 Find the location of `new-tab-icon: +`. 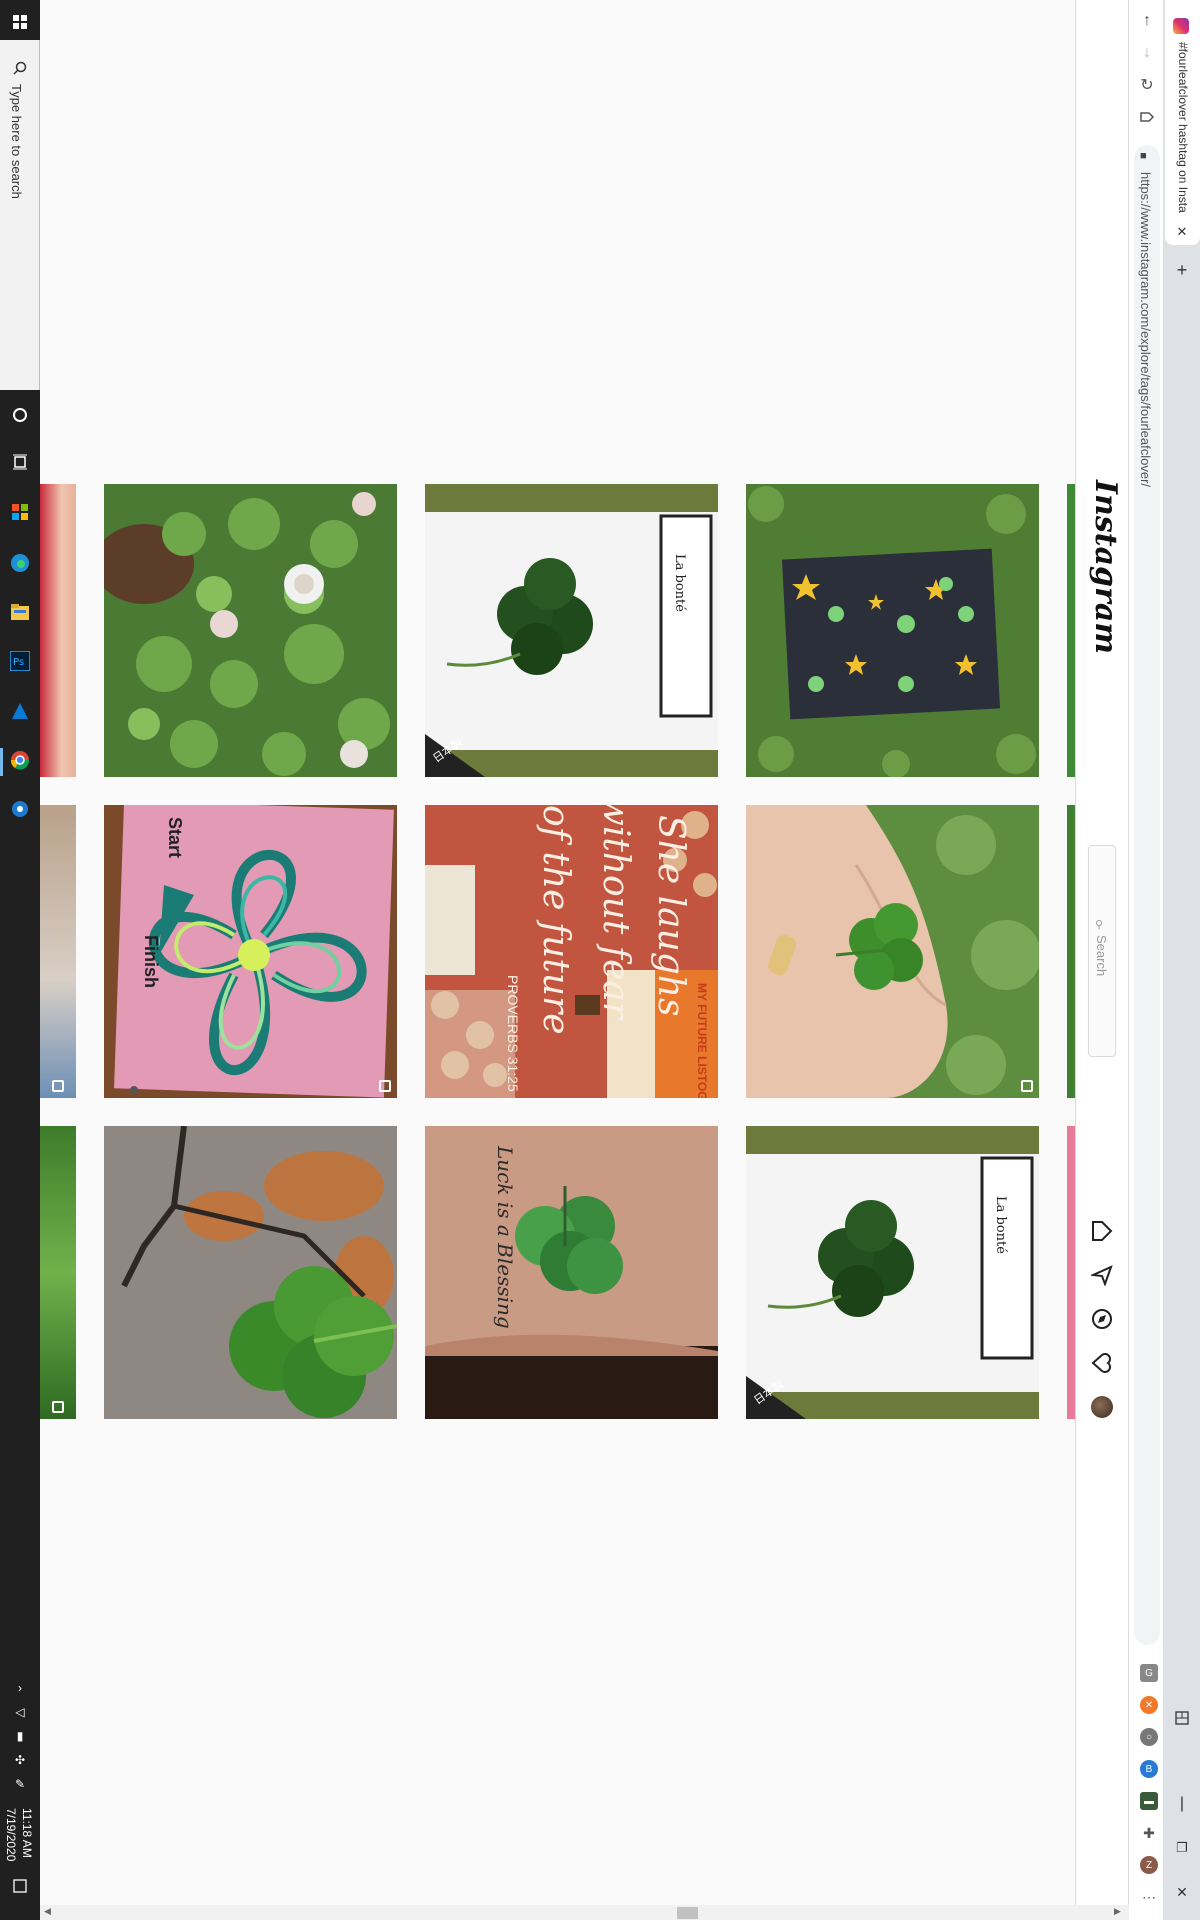

new-tab-icon: + is located at coordinates (1182, 270).